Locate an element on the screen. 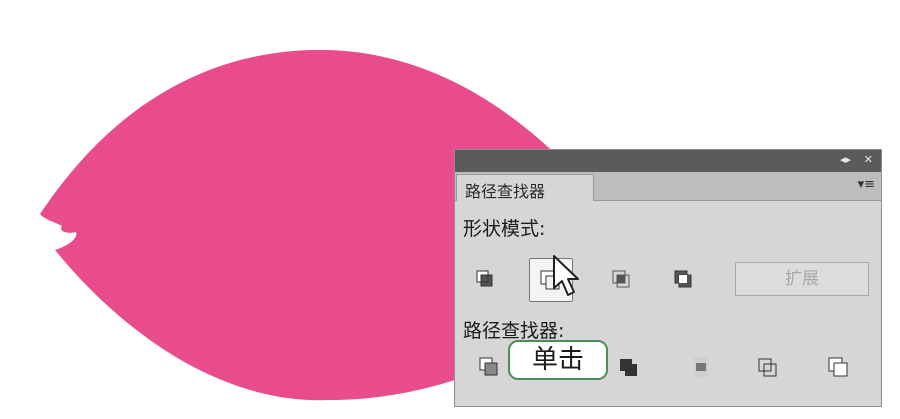 The width and height of the screenshot is (900, 419). divide-icon is located at coordinates (490, 367).